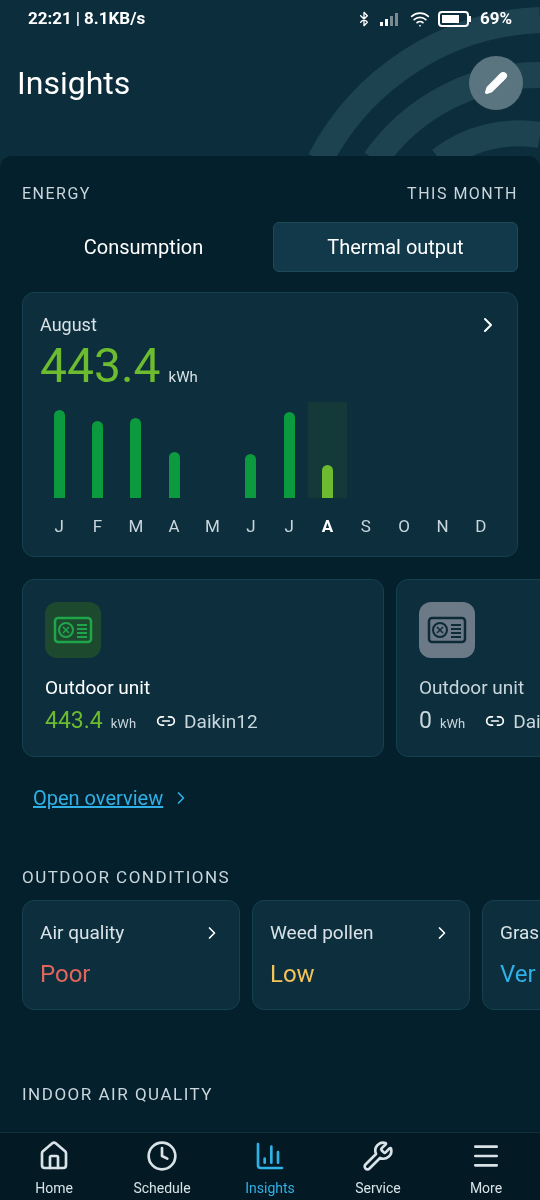 The width and height of the screenshot is (540, 1200). I want to click on section-heading: ENERGY, so click(56, 194).